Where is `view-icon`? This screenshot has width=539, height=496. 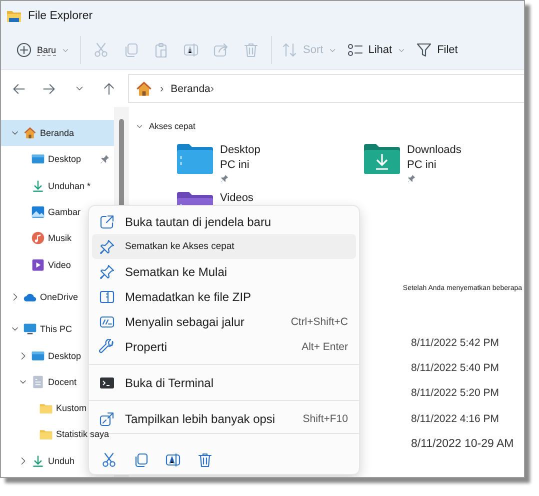
view-icon is located at coordinates (355, 50).